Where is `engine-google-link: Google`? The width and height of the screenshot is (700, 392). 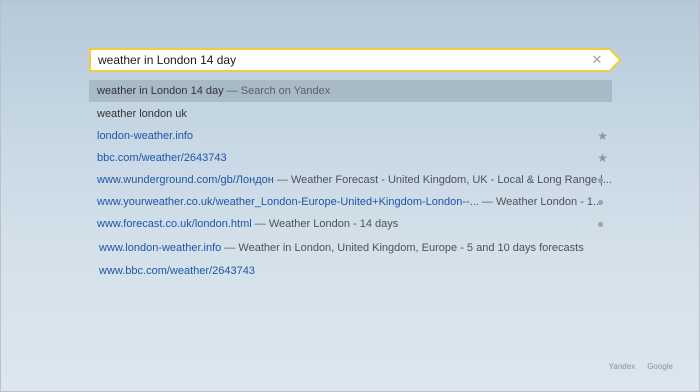 engine-google-link: Google is located at coordinates (660, 366).